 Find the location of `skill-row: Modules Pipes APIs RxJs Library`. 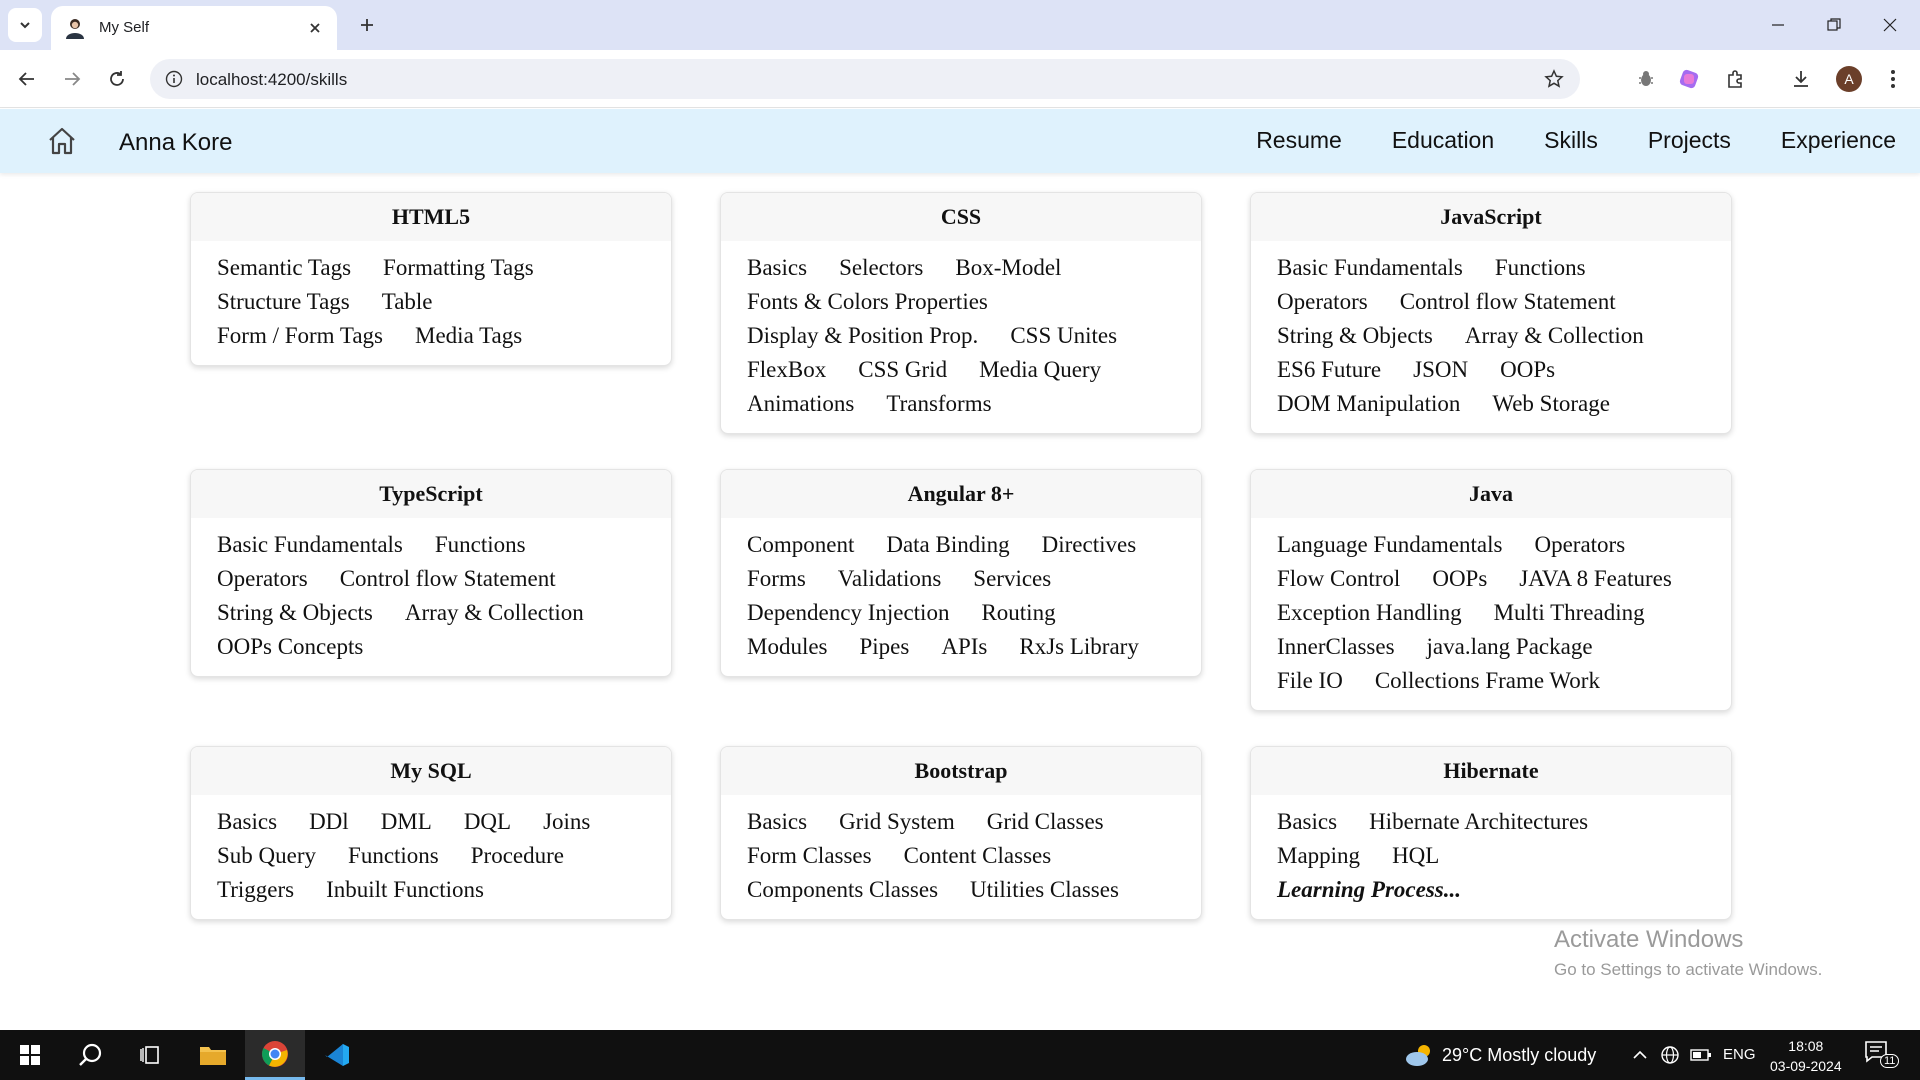

skill-row: Modules Pipes APIs RxJs Library is located at coordinates (964, 647).